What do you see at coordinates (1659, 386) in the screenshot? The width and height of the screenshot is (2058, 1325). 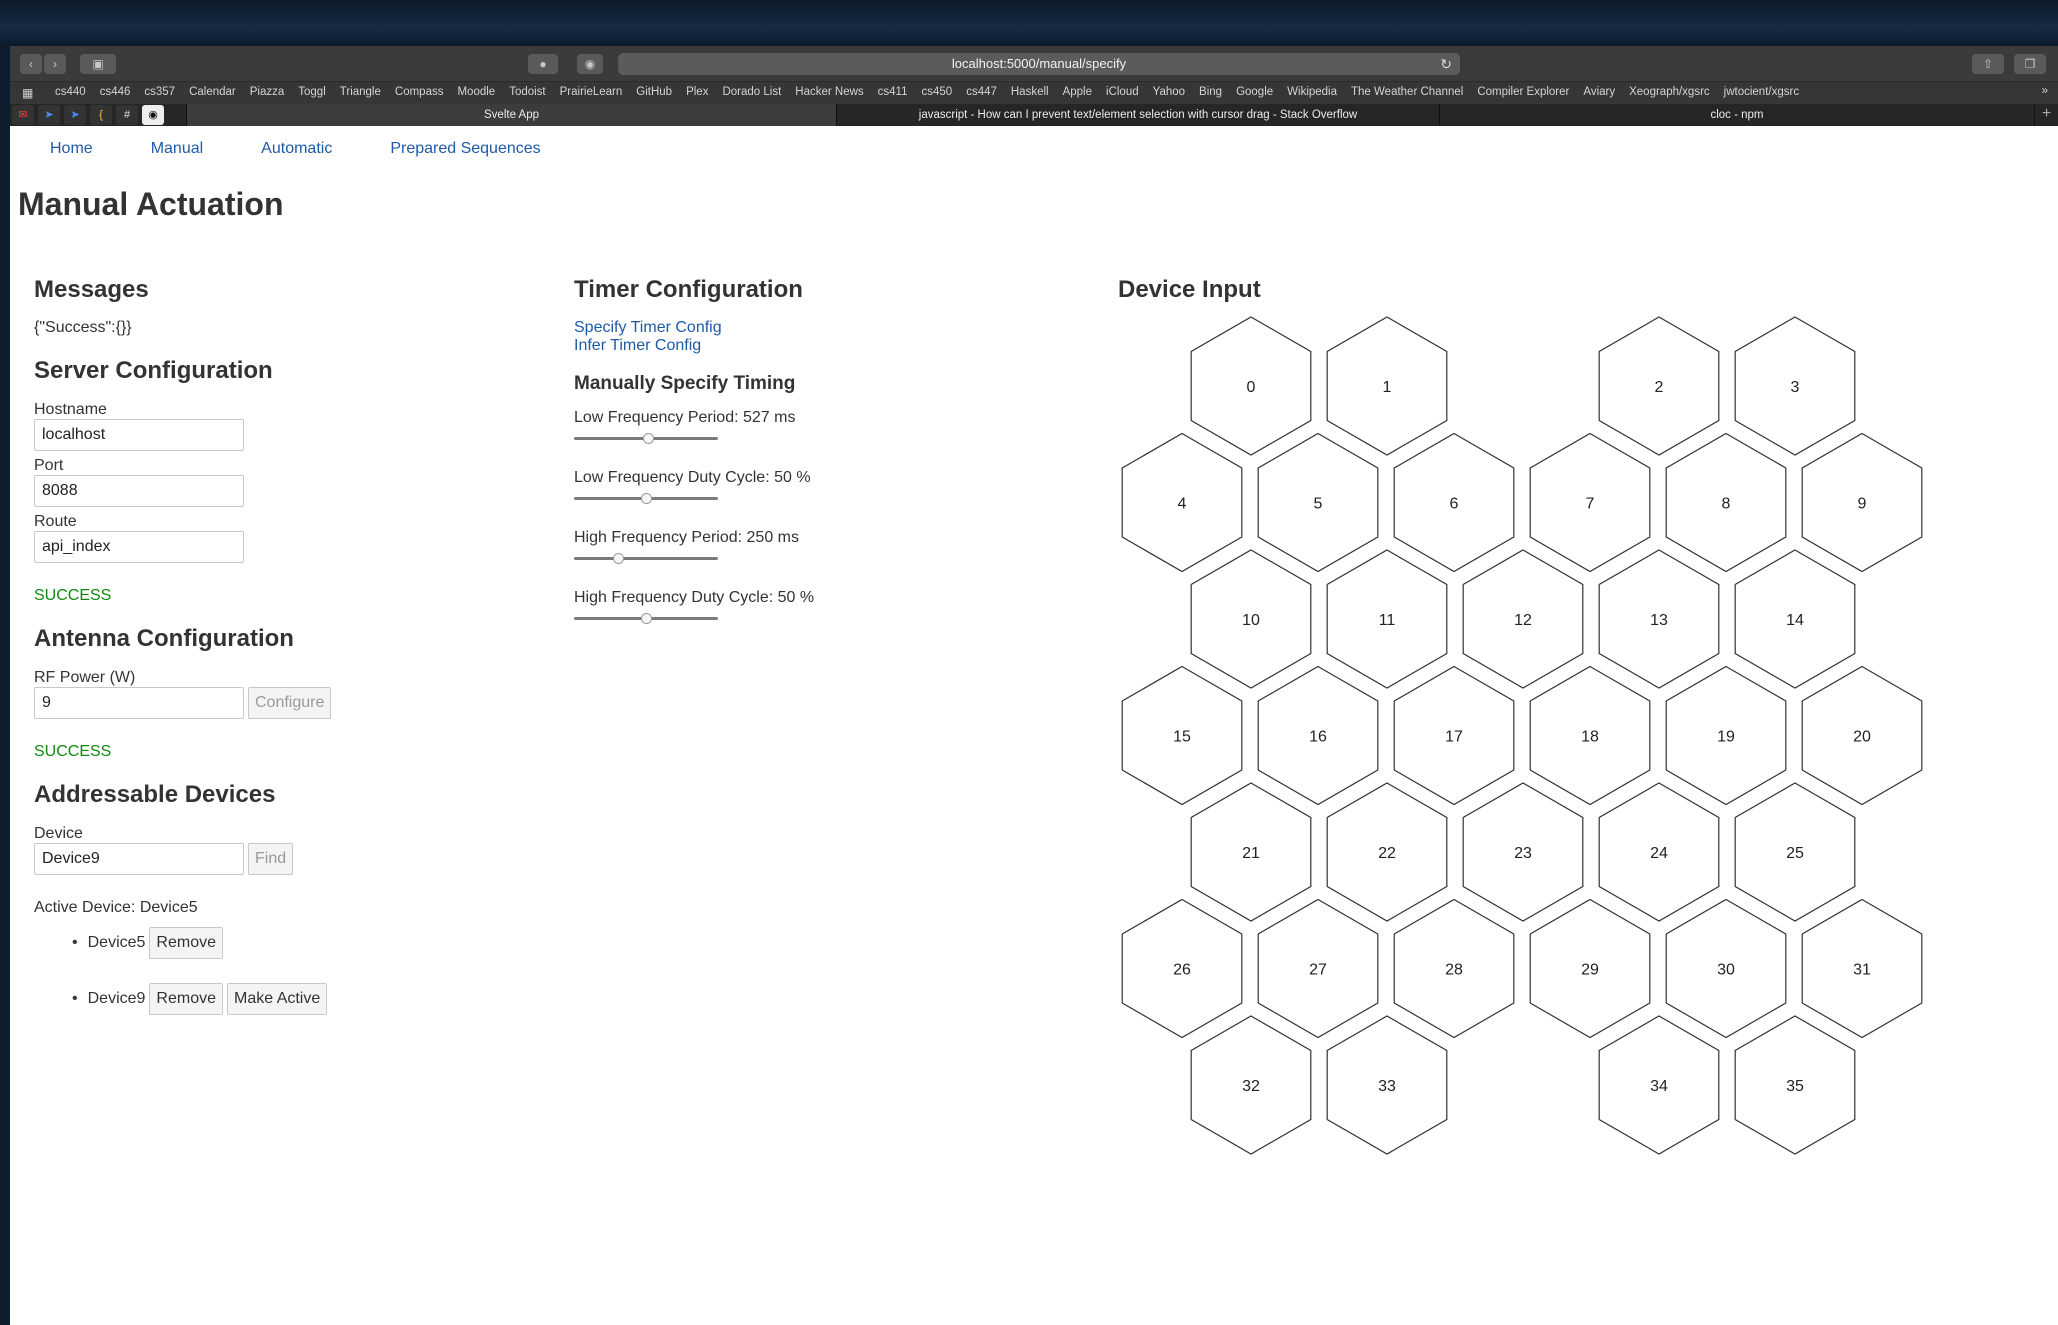 I see `device-hex-2: 2` at bounding box center [1659, 386].